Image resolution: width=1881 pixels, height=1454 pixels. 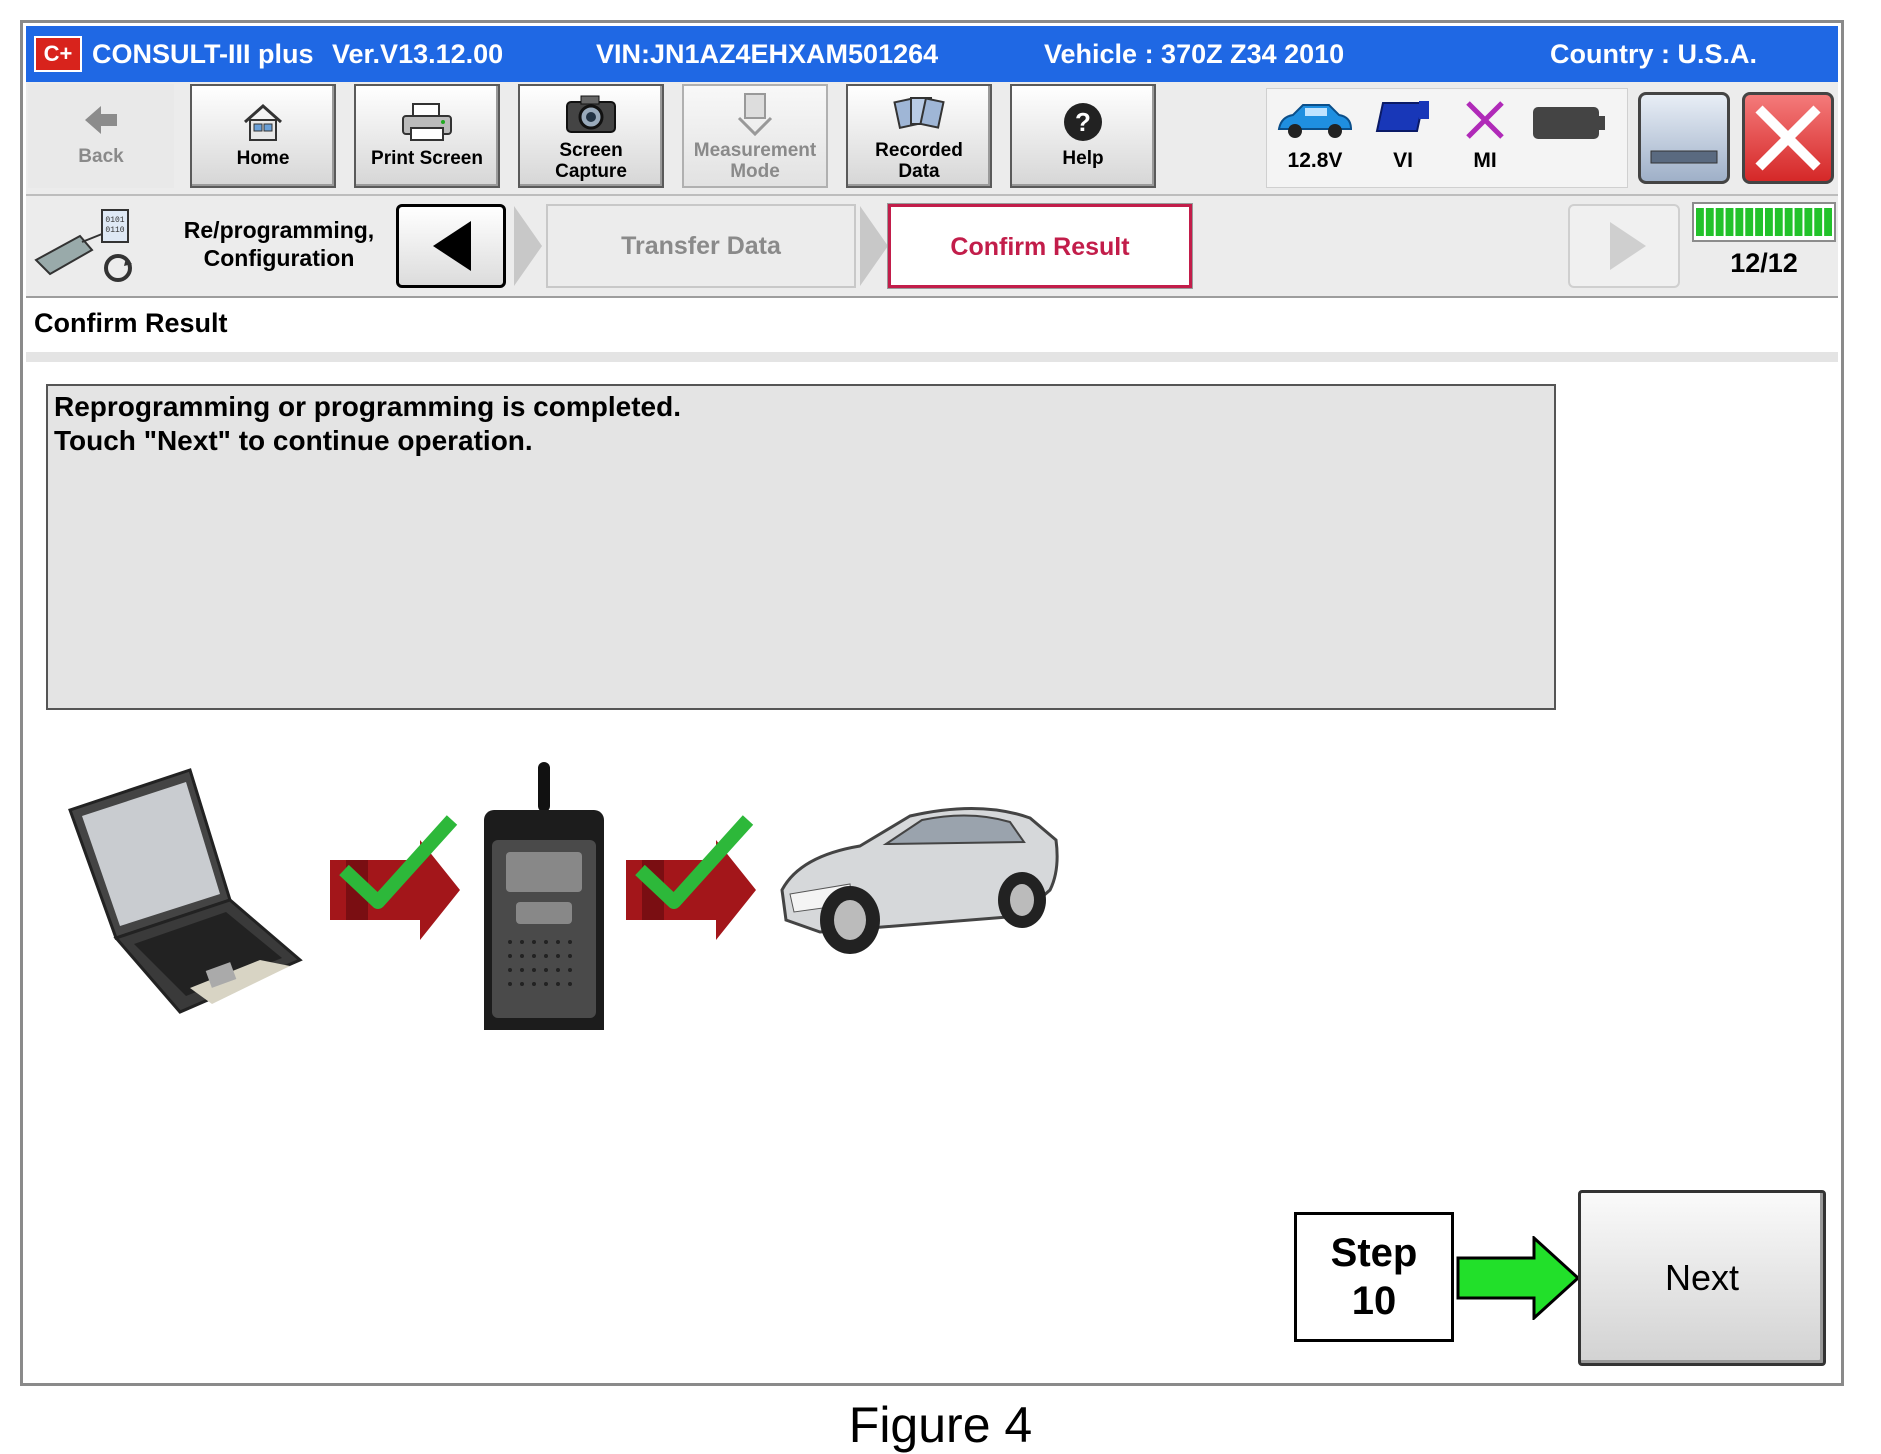 I want to click on transfer-illustration, so click(x=563, y=896).